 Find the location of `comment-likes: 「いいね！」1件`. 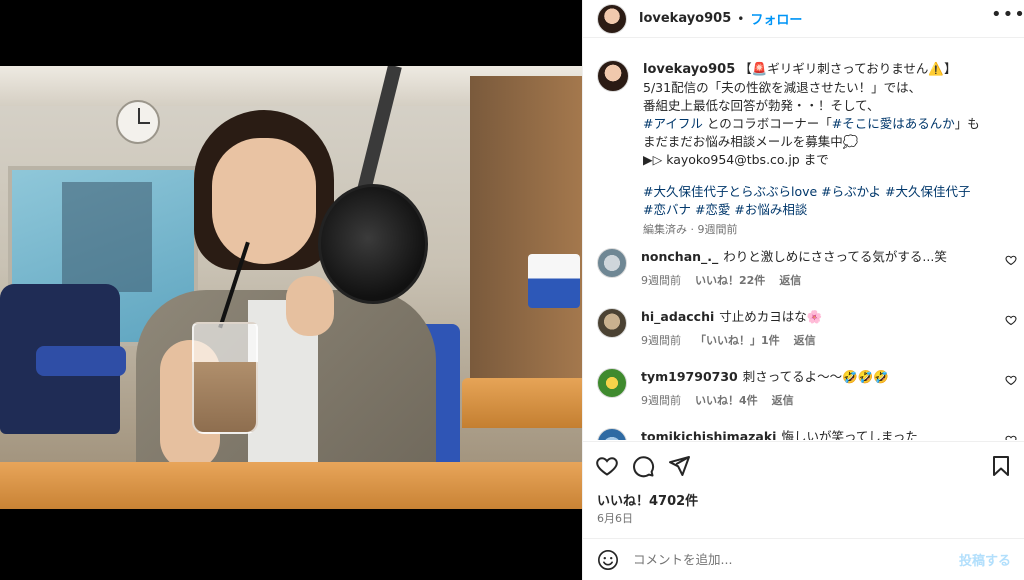

comment-likes: 「いいね！」1件 is located at coordinates (737, 340).